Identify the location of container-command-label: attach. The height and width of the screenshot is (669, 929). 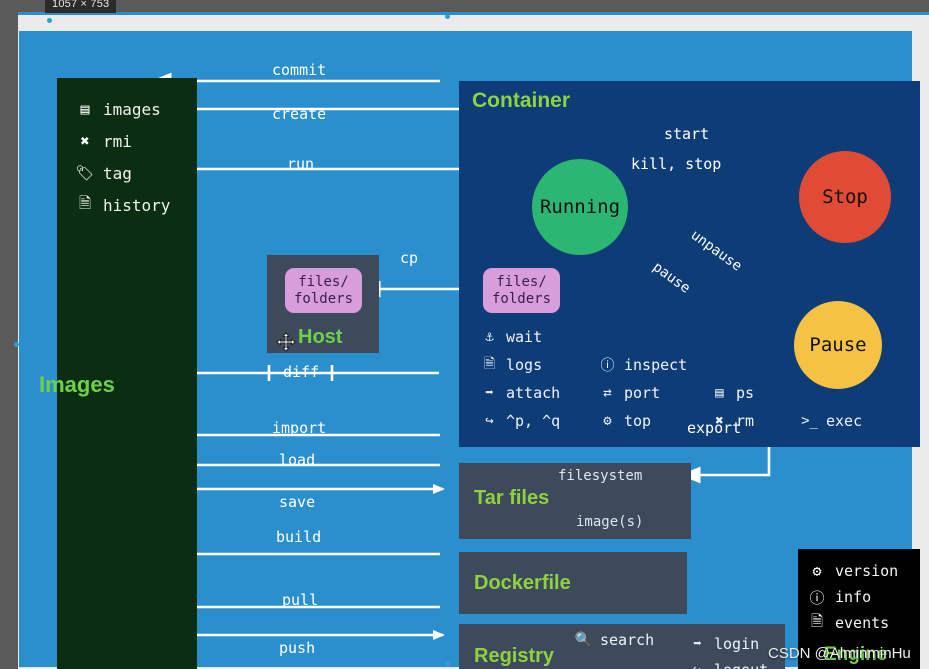
(533, 393).